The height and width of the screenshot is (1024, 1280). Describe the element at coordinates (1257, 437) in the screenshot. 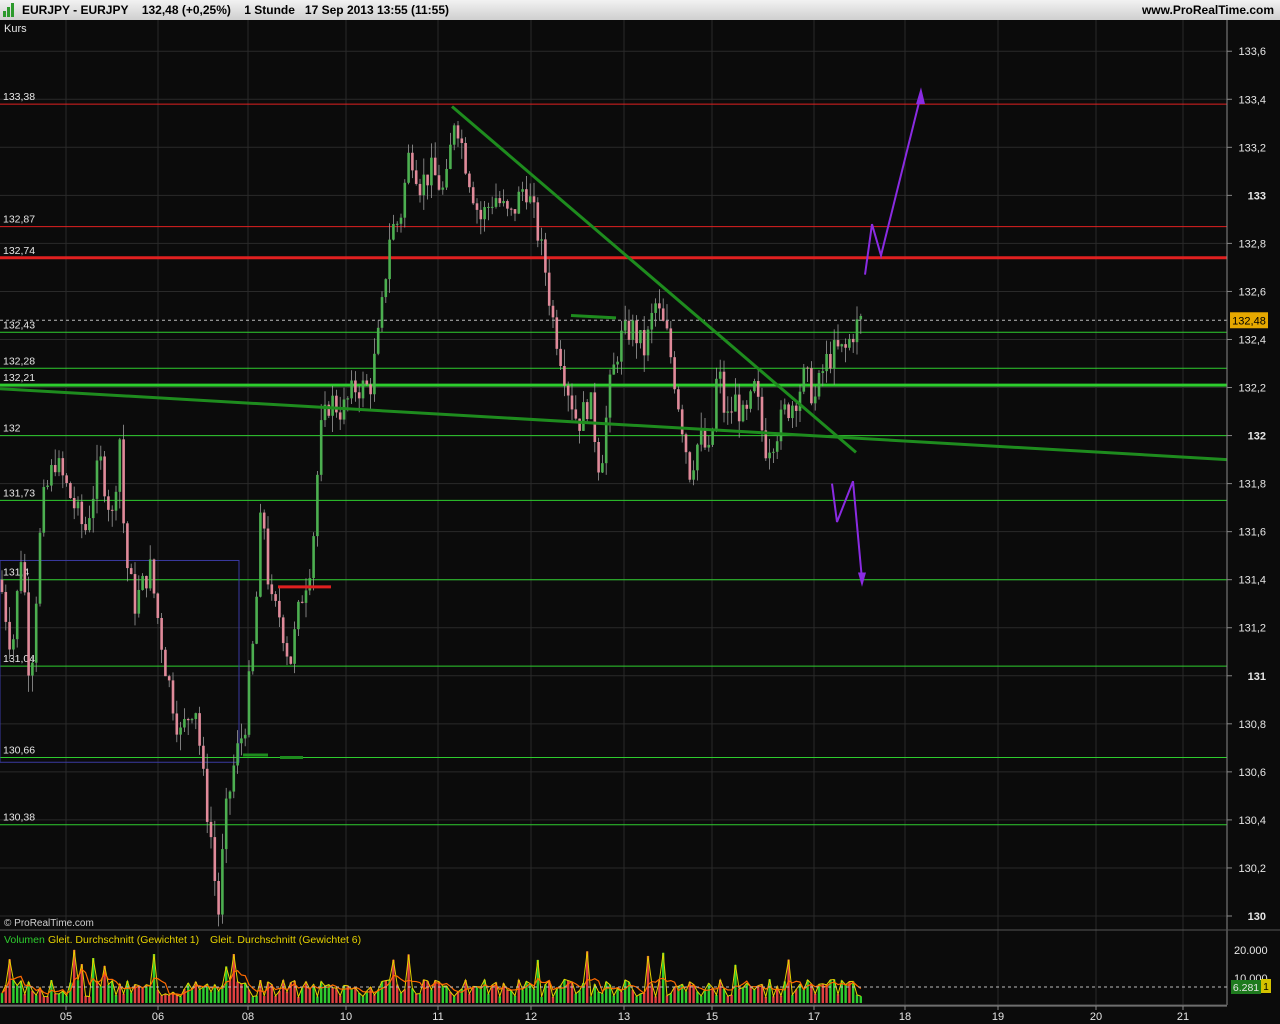

I see `y-tick-label: 132` at that location.